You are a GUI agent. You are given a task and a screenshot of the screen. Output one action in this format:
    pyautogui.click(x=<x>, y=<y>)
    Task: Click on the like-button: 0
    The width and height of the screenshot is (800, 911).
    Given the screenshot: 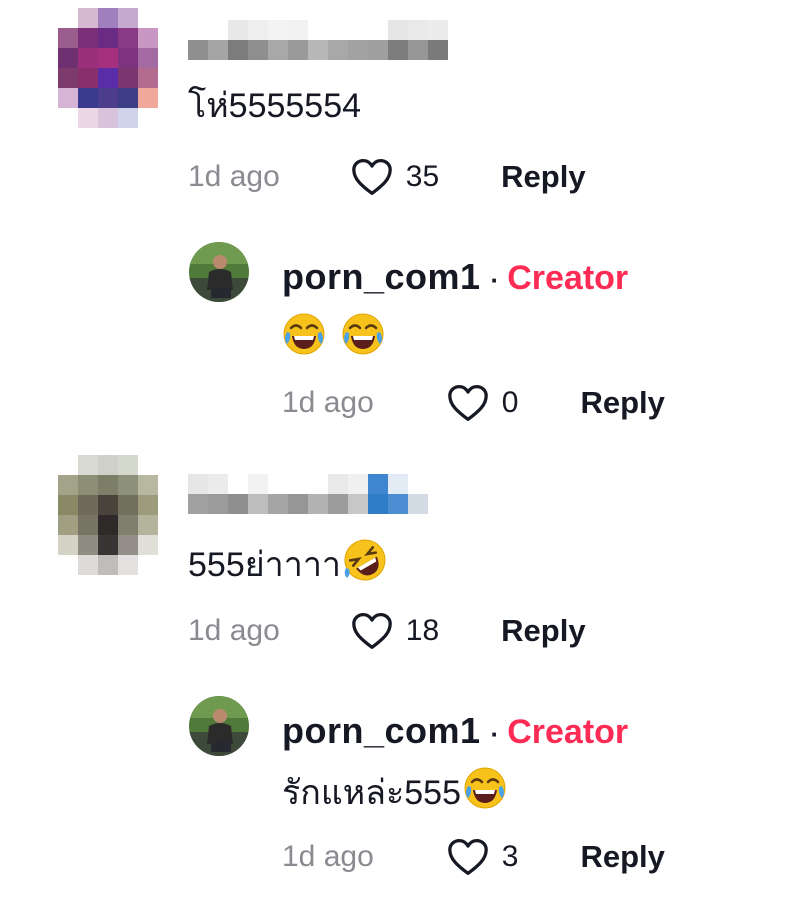 What is the action you would take?
    pyautogui.click(x=482, y=403)
    